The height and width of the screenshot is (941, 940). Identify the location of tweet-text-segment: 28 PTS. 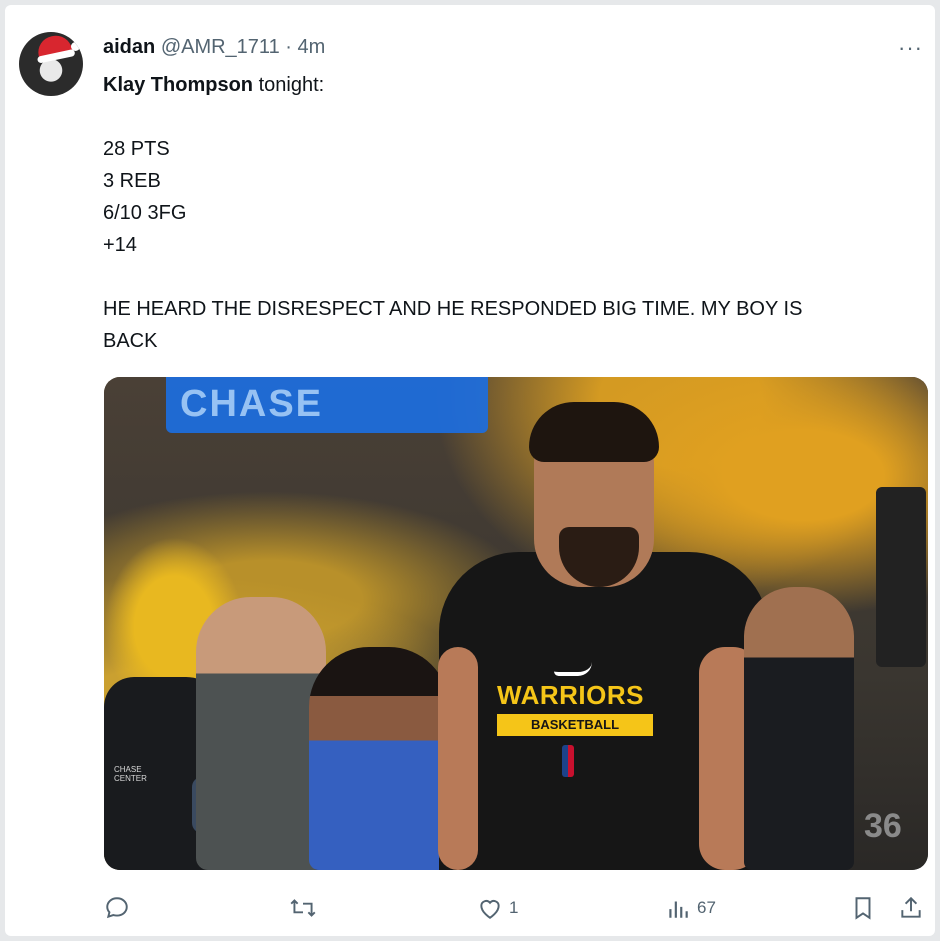
(136, 149).